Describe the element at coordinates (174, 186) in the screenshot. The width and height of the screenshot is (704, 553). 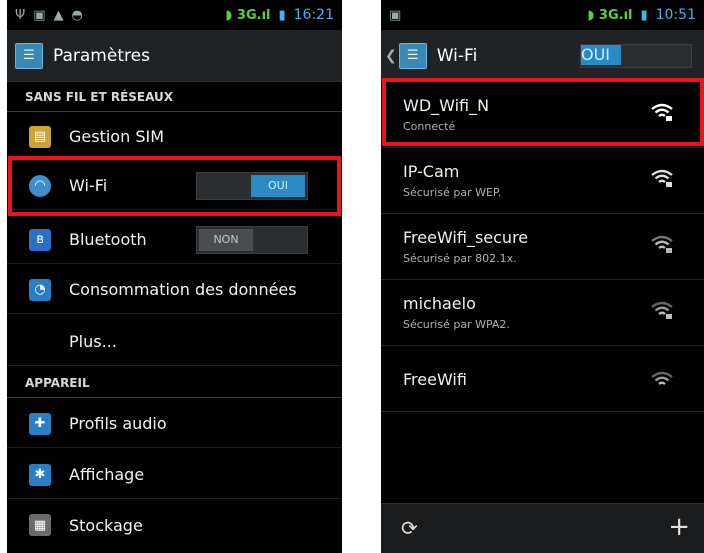
I see `highlight-box-wifi` at that location.